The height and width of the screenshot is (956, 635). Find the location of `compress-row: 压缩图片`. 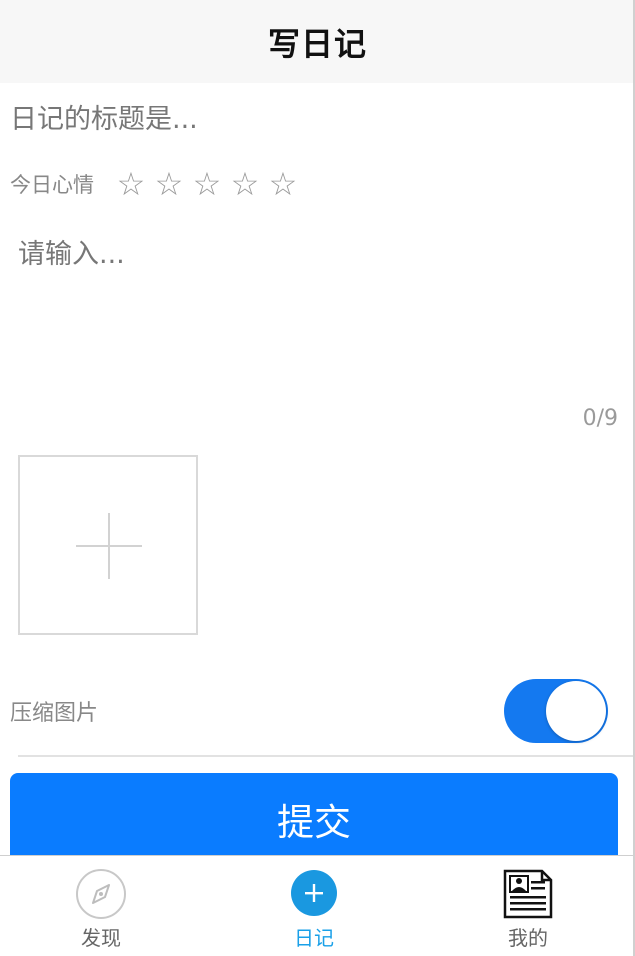

compress-row: 压缩图片 is located at coordinates (317, 711).